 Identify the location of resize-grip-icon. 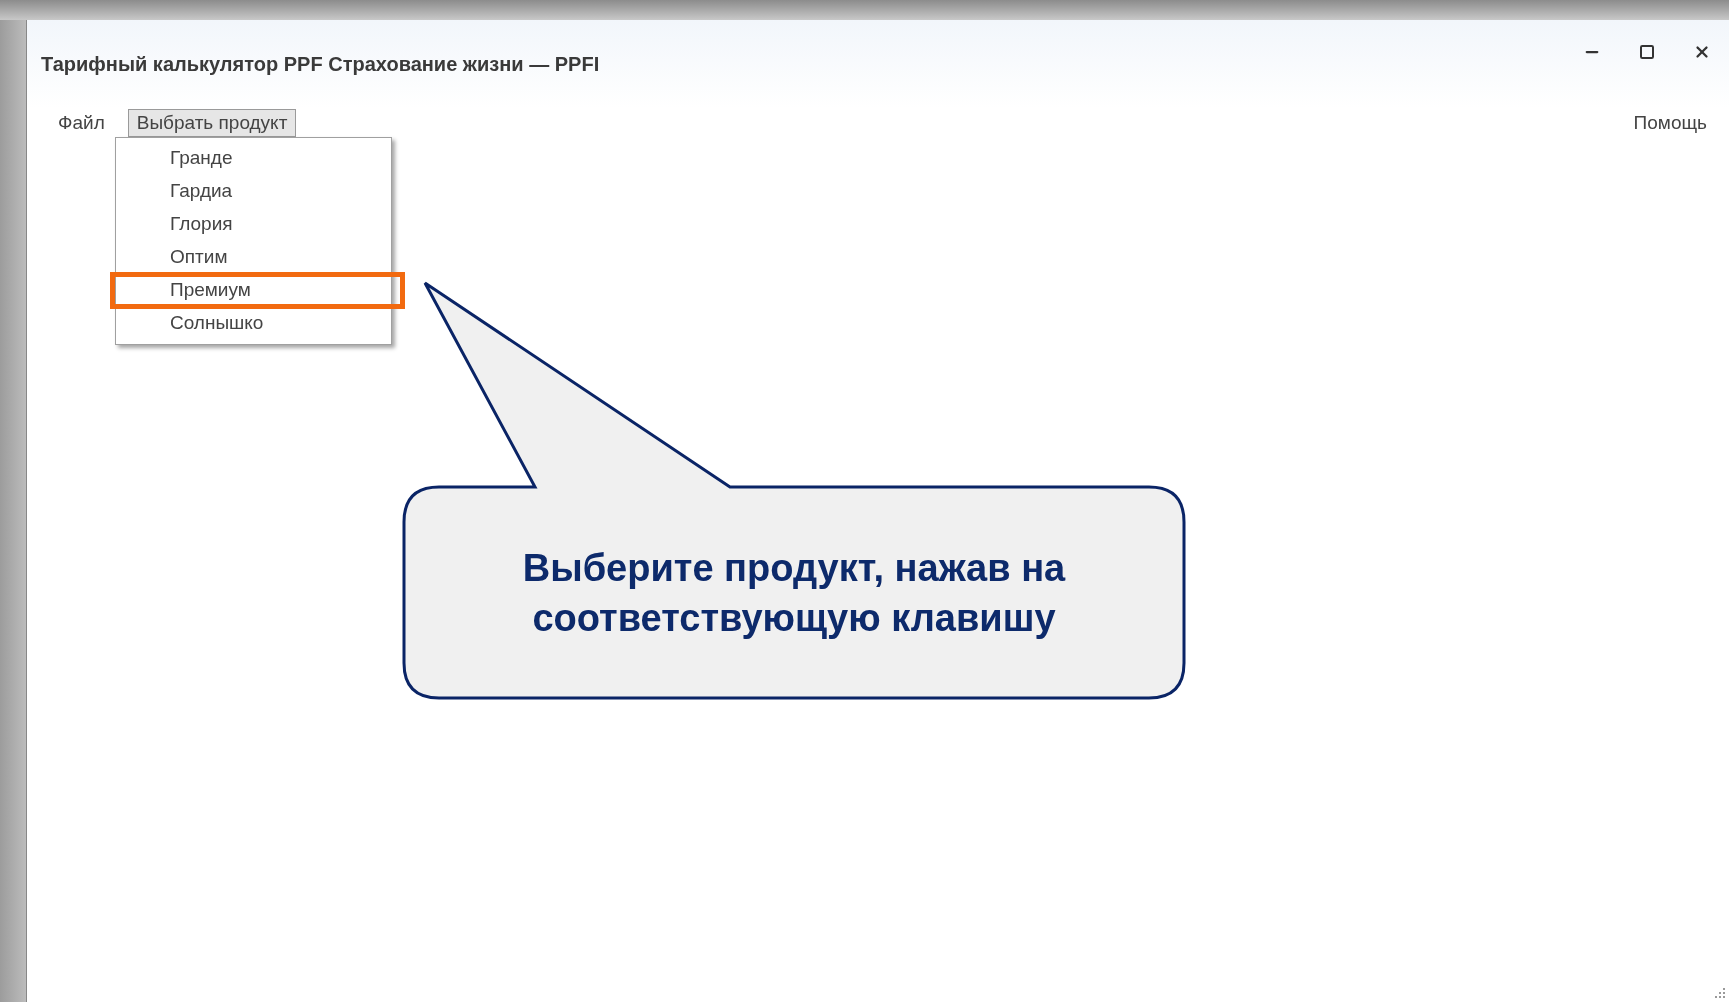
(1720, 993).